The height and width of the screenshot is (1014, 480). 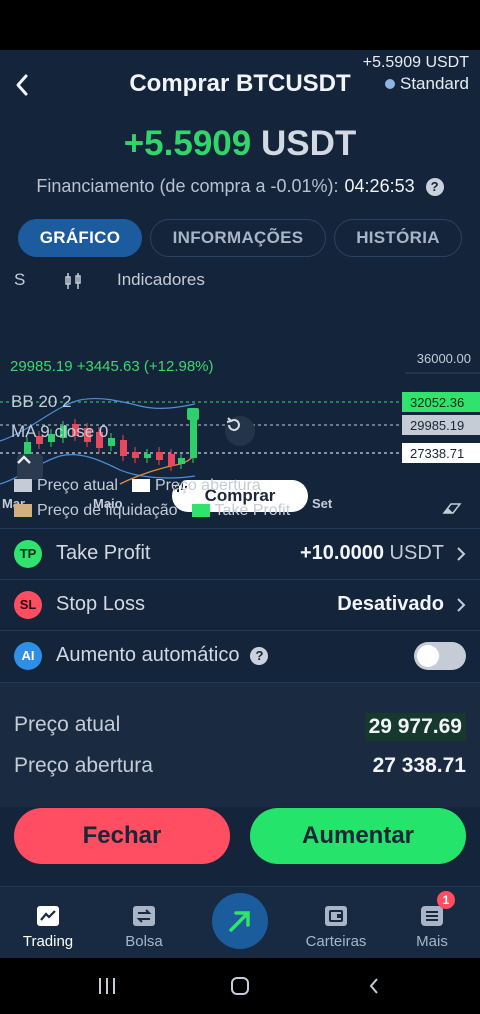 I want to click on trade-center-button, so click(x=240, y=921).